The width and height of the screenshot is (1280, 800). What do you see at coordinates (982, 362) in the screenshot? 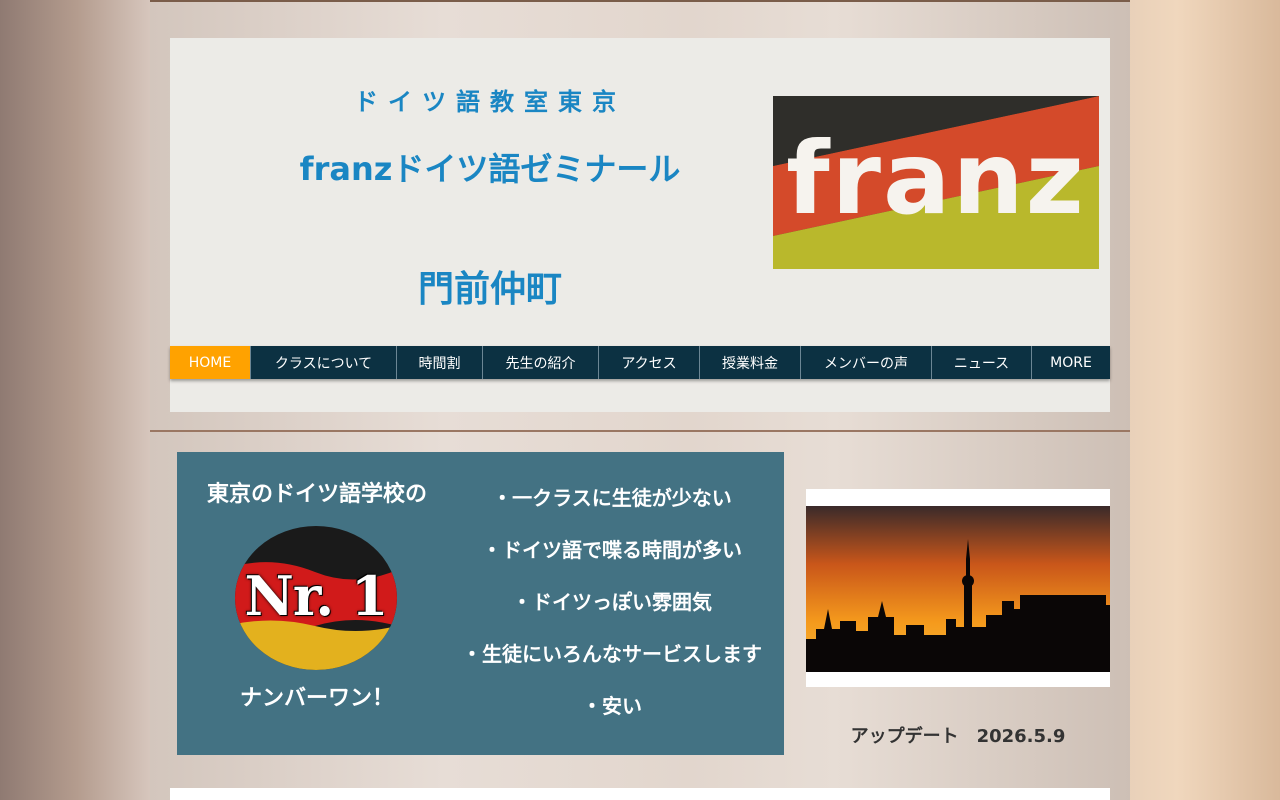
I see `nav-item-news: ニュース` at bounding box center [982, 362].